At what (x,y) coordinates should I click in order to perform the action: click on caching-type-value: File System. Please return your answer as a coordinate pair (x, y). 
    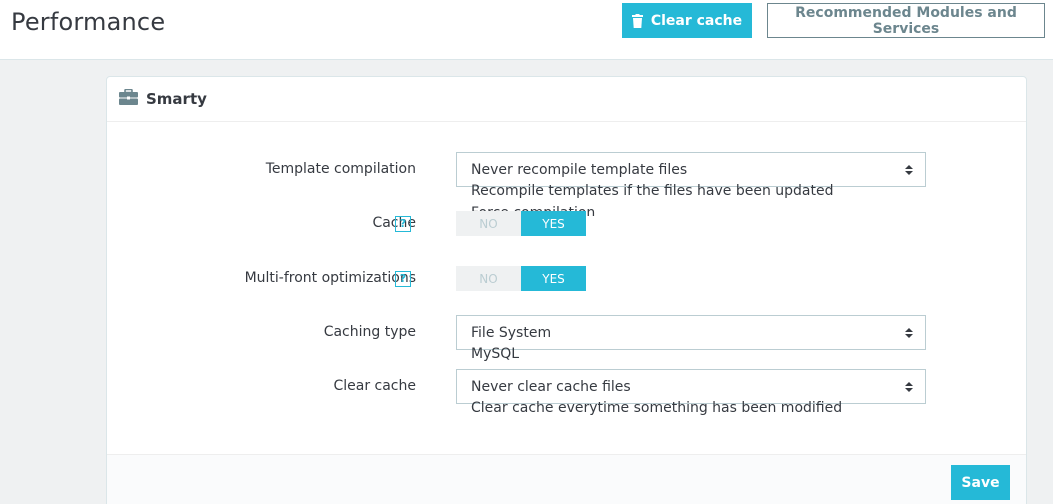
    Looking at the image, I should click on (511, 332).